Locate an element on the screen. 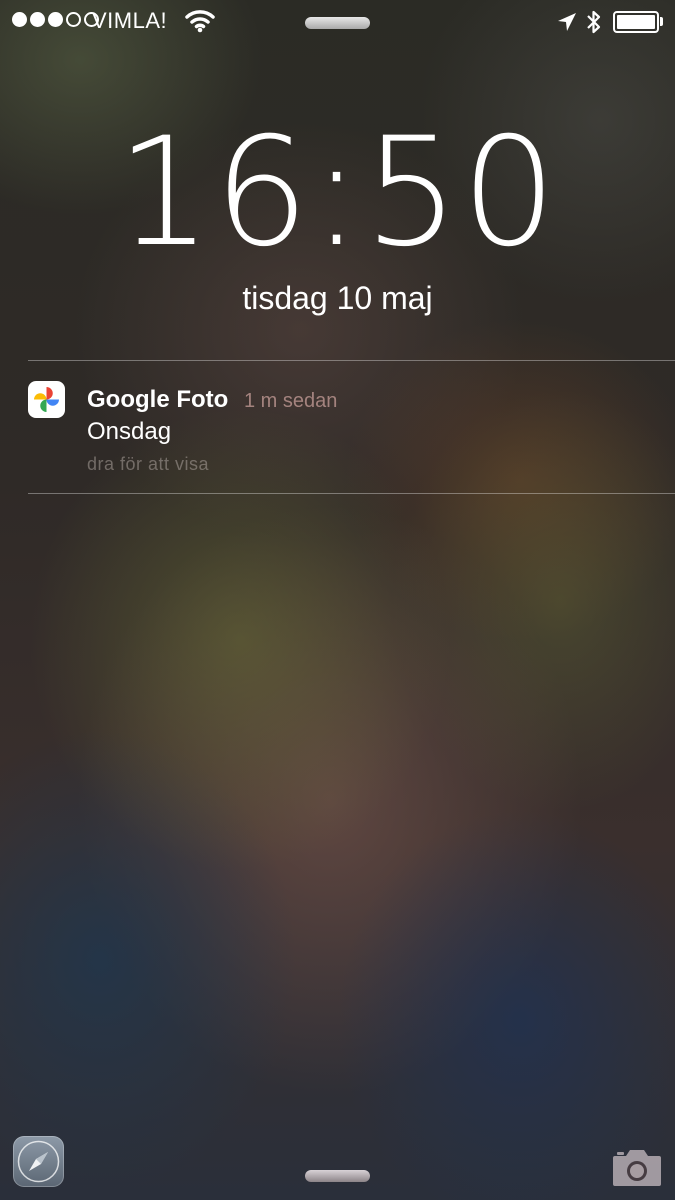  notification-hint: dra för att visa is located at coordinates (148, 464).